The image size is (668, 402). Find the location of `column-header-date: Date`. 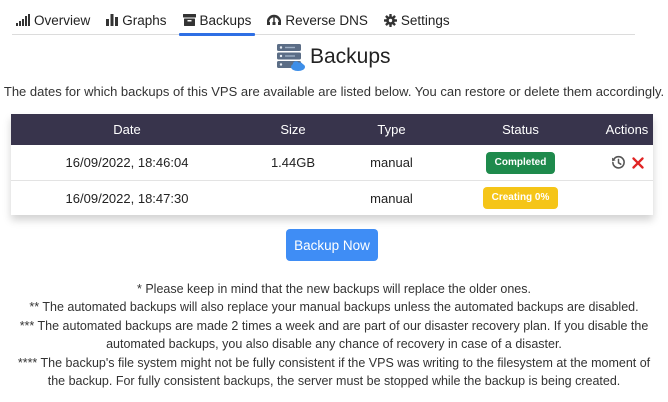

column-header-date: Date is located at coordinates (127, 129).